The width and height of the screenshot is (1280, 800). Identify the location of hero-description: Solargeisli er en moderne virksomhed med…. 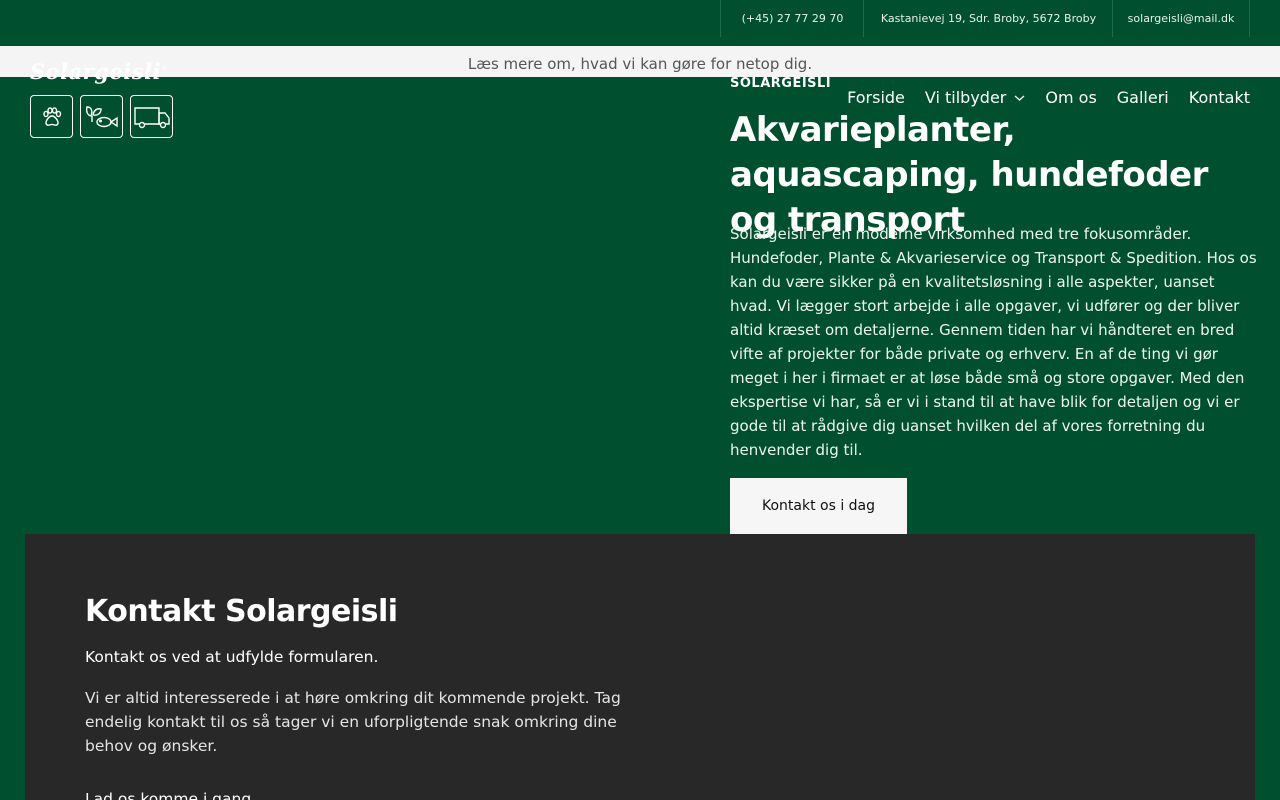
(993, 342).